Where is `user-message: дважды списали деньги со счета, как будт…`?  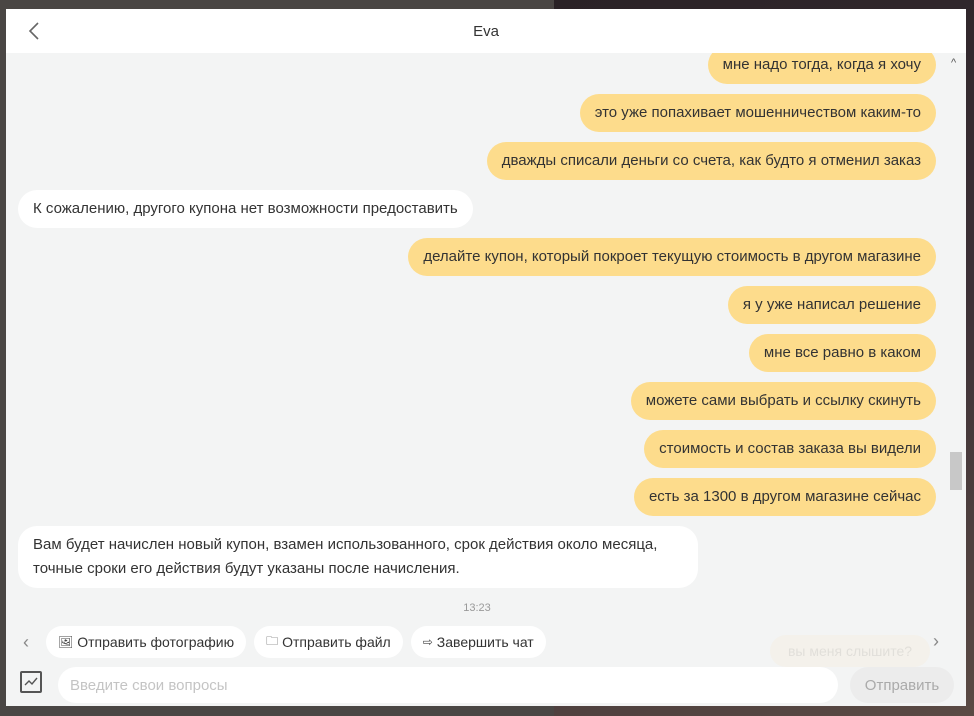
user-message: дважды списали деньги со счета, как будт… is located at coordinates (477, 161).